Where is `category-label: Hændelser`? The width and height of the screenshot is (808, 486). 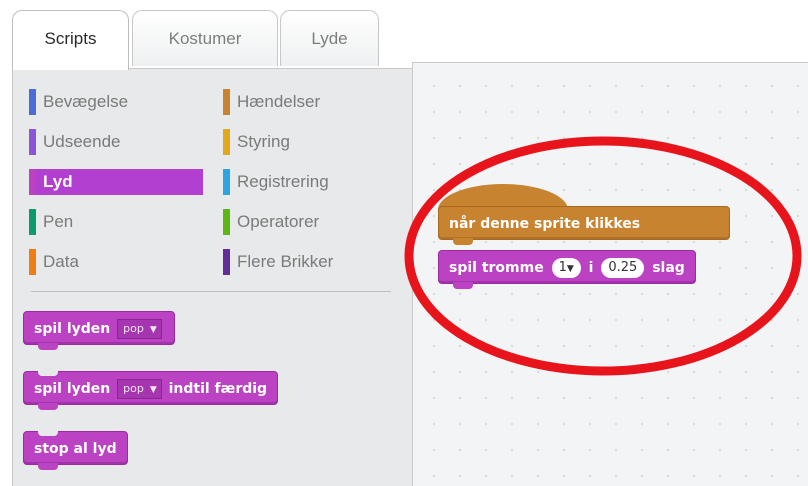
category-label: Hændelser is located at coordinates (279, 101).